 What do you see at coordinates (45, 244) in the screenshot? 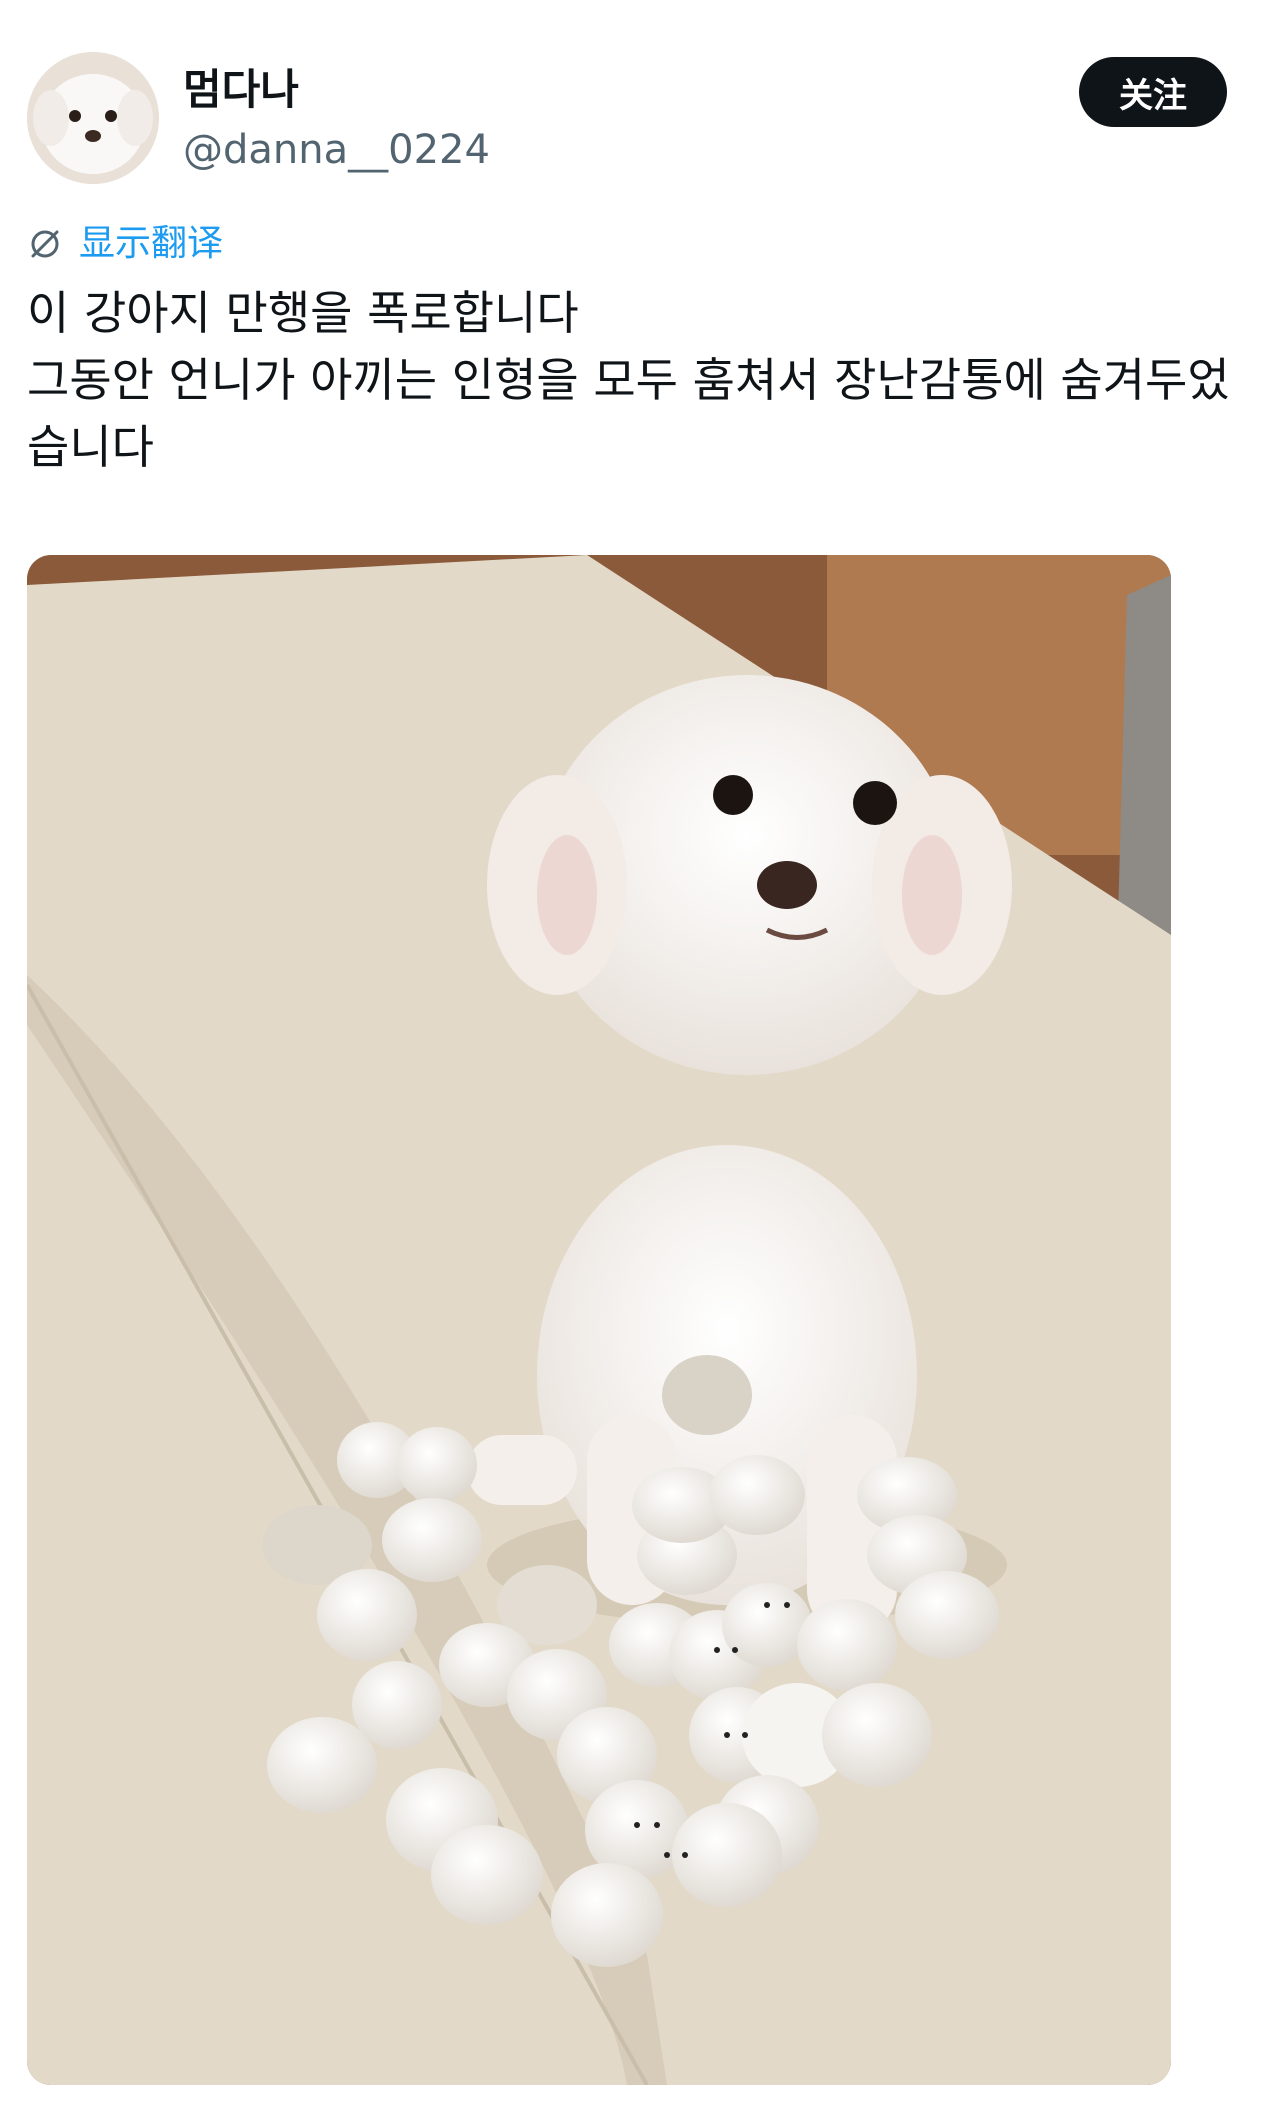
I see `translate-icon` at bounding box center [45, 244].